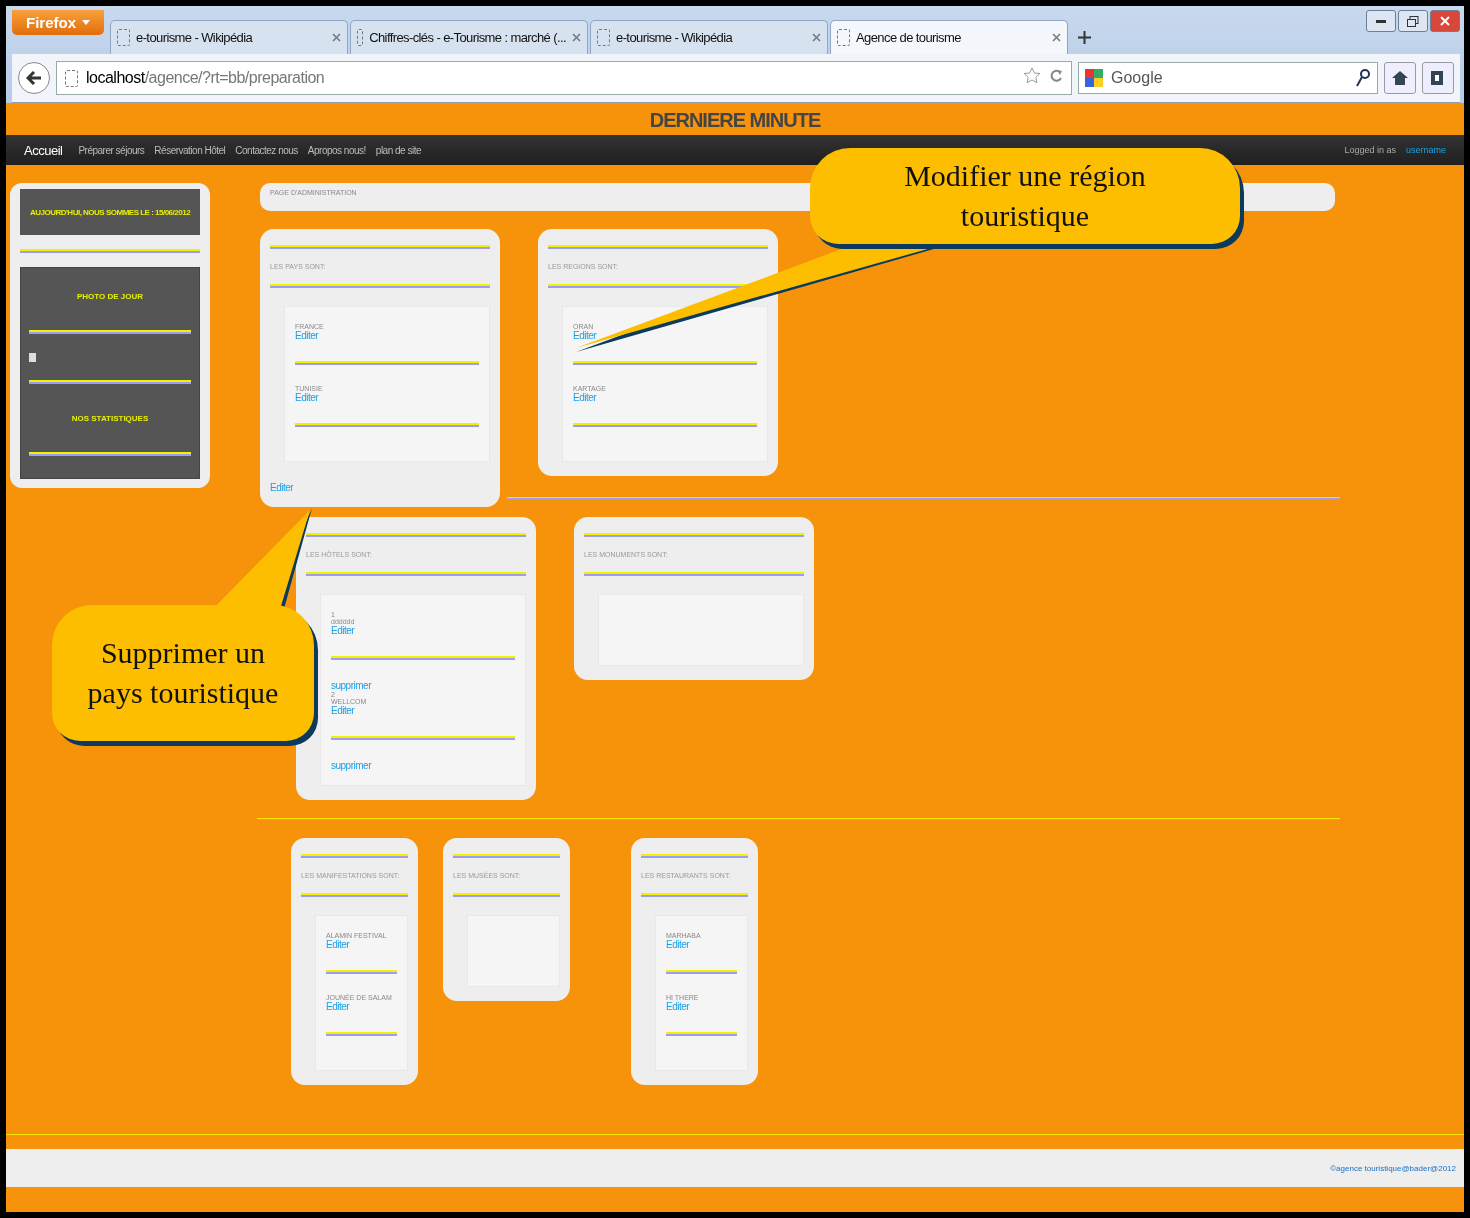  I want to click on search-icon, so click(1363, 78).